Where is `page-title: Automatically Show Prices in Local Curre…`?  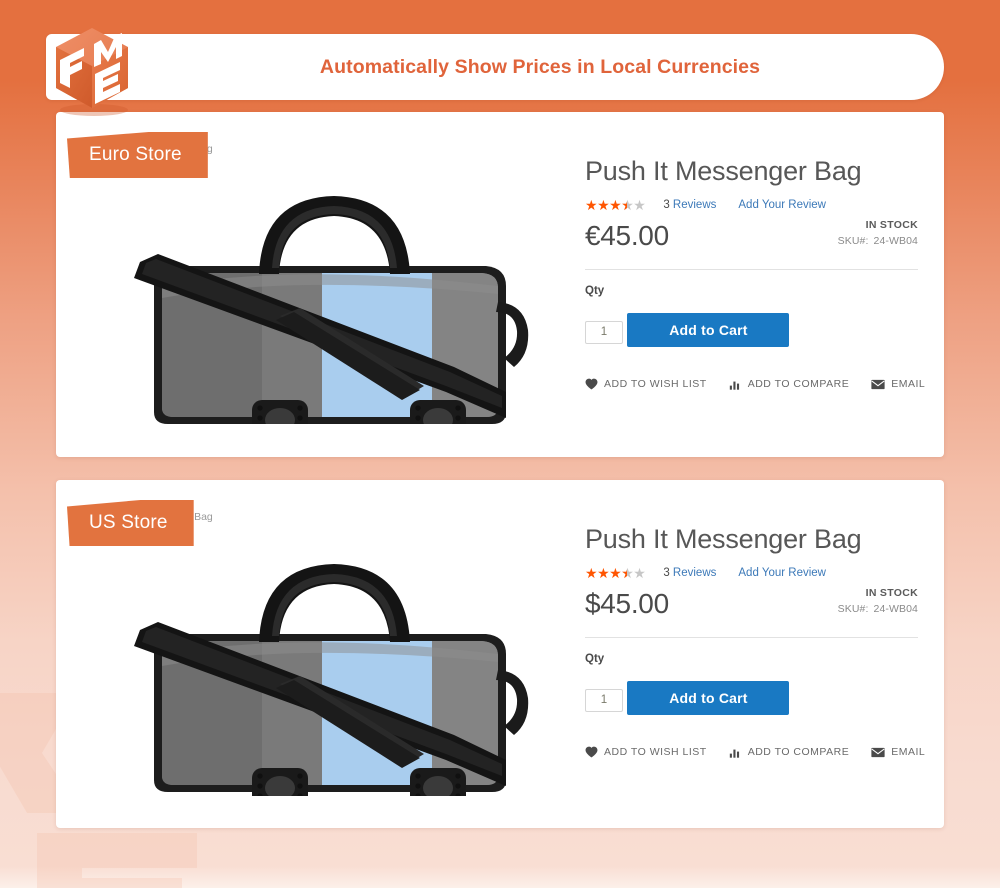
page-title: Automatically Show Prices in Local Curre… is located at coordinates (540, 67).